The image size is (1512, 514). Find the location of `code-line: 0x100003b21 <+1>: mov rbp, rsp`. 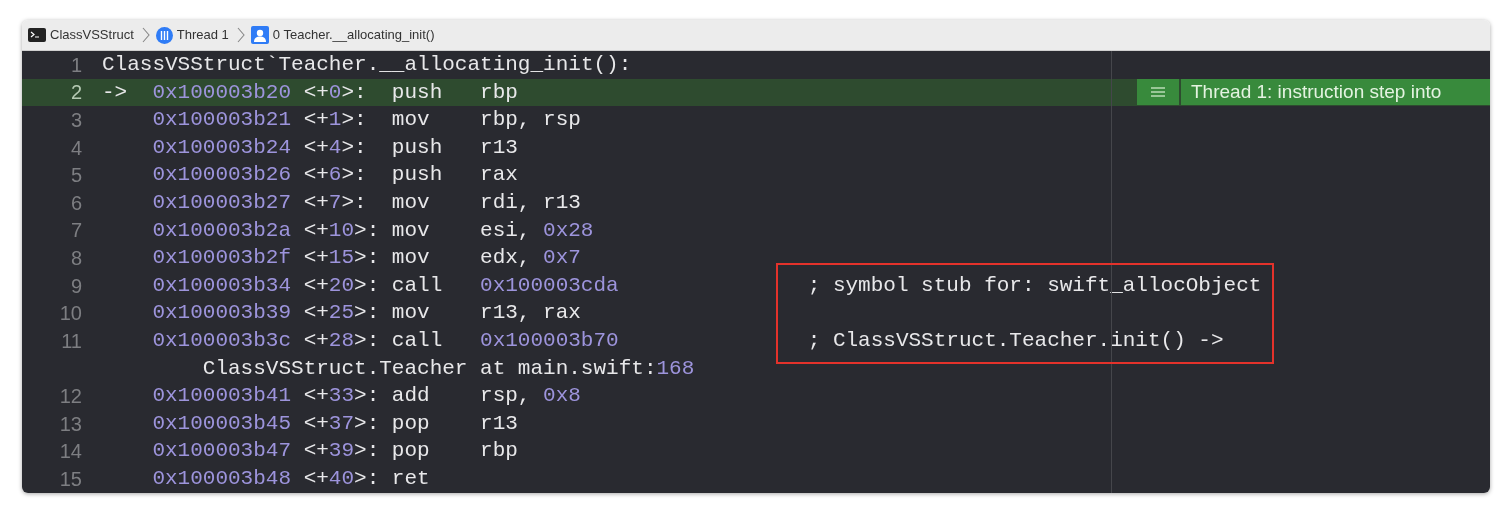

code-line: 0x100003b21 <+1>: mov rbp, rsp is located at coordinates (366, 120).